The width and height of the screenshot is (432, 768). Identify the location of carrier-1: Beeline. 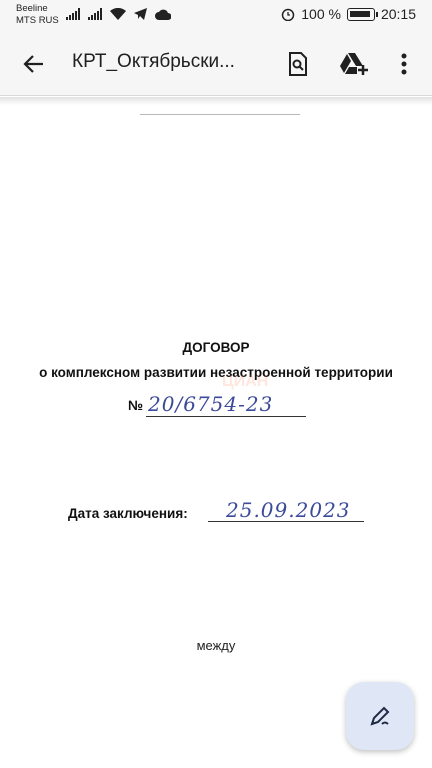
(32, 8).